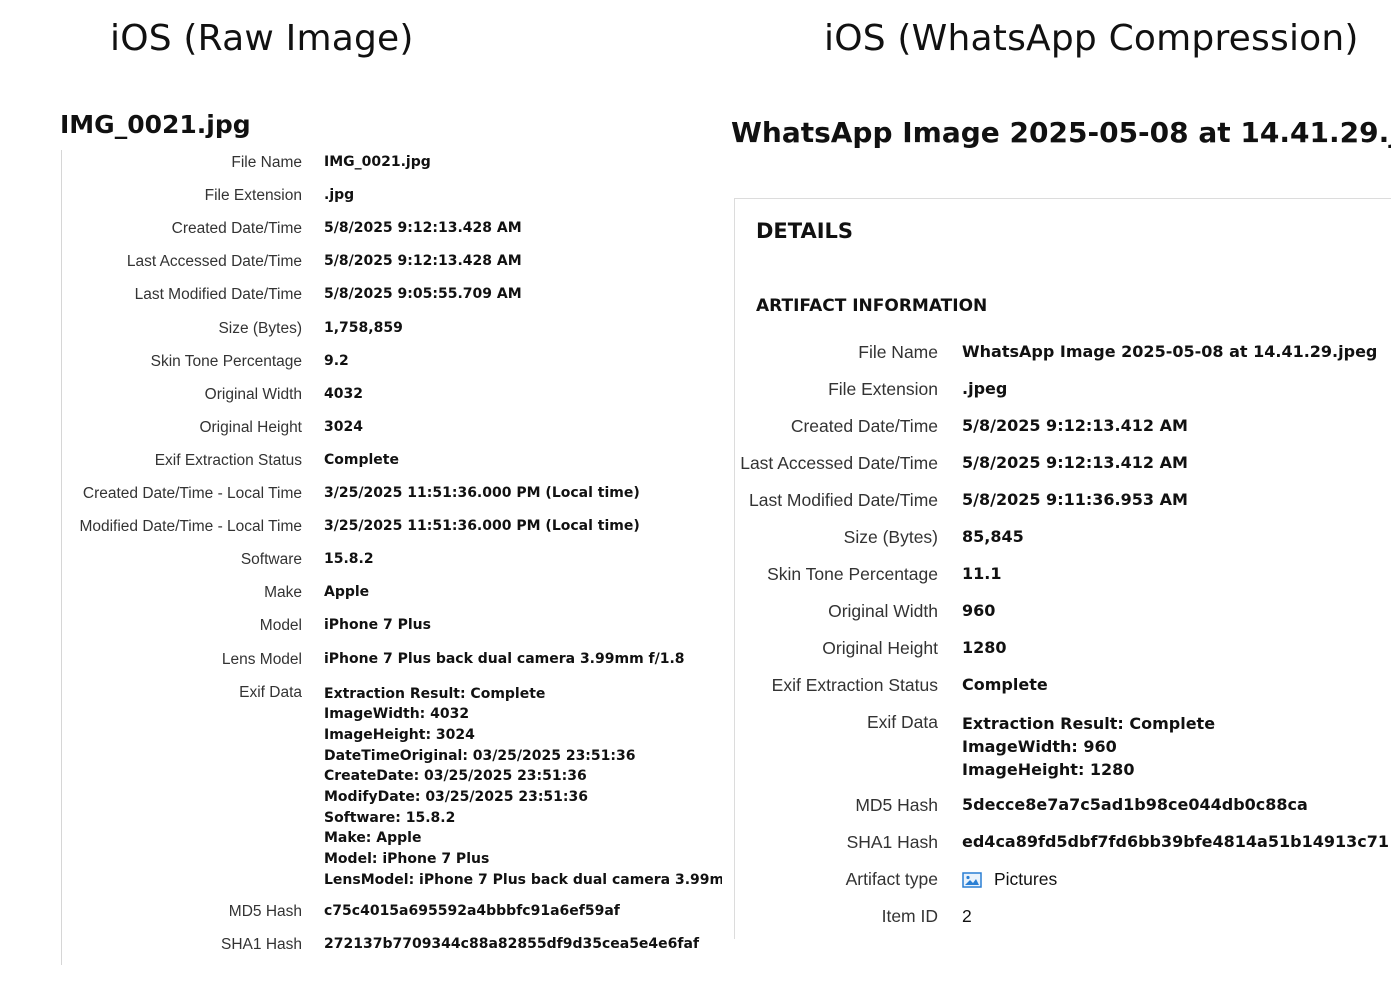 Image resolution: width=1391 pixels, height=983 pixels. Describe the element at coordinates (1039, 746) in the screenshot. I see `exif-line: ImageWidth: 960` at that location.